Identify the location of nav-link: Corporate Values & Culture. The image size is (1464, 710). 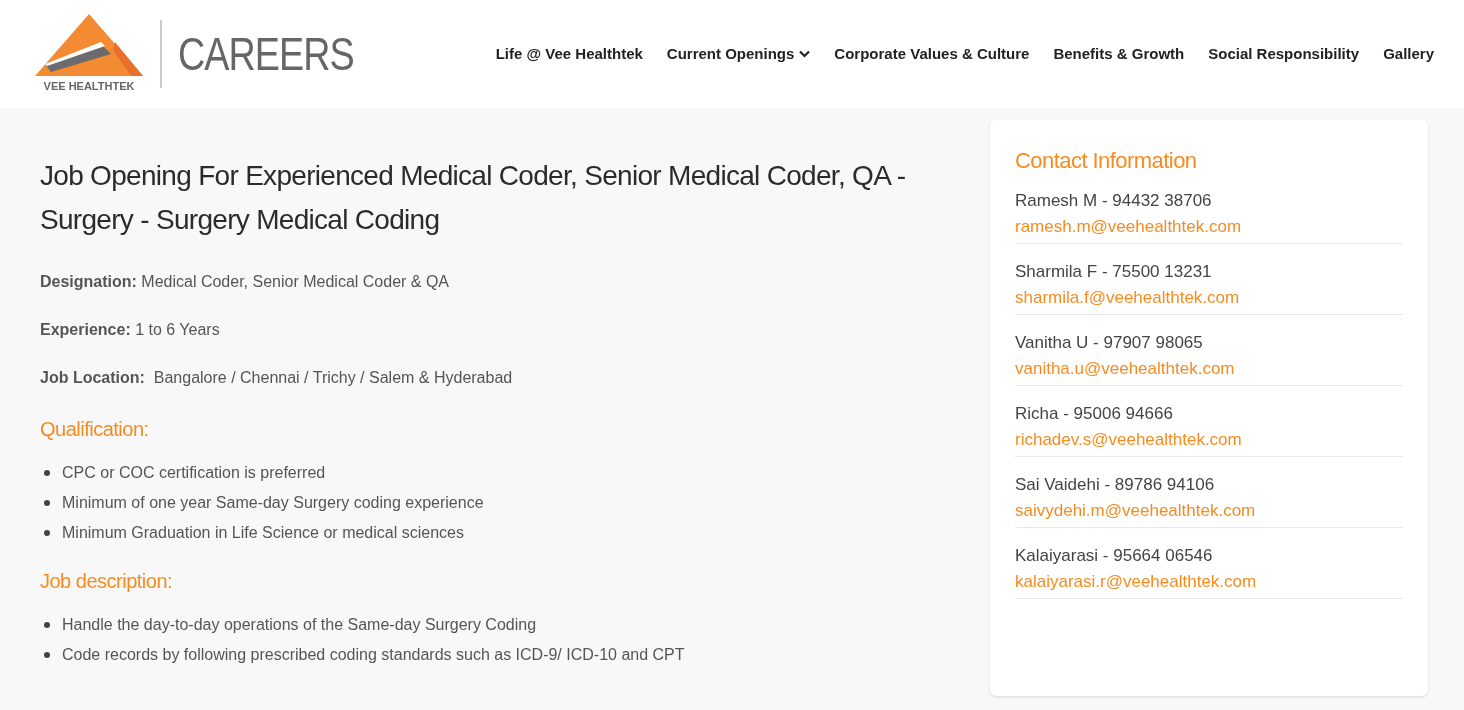
(932, 54).